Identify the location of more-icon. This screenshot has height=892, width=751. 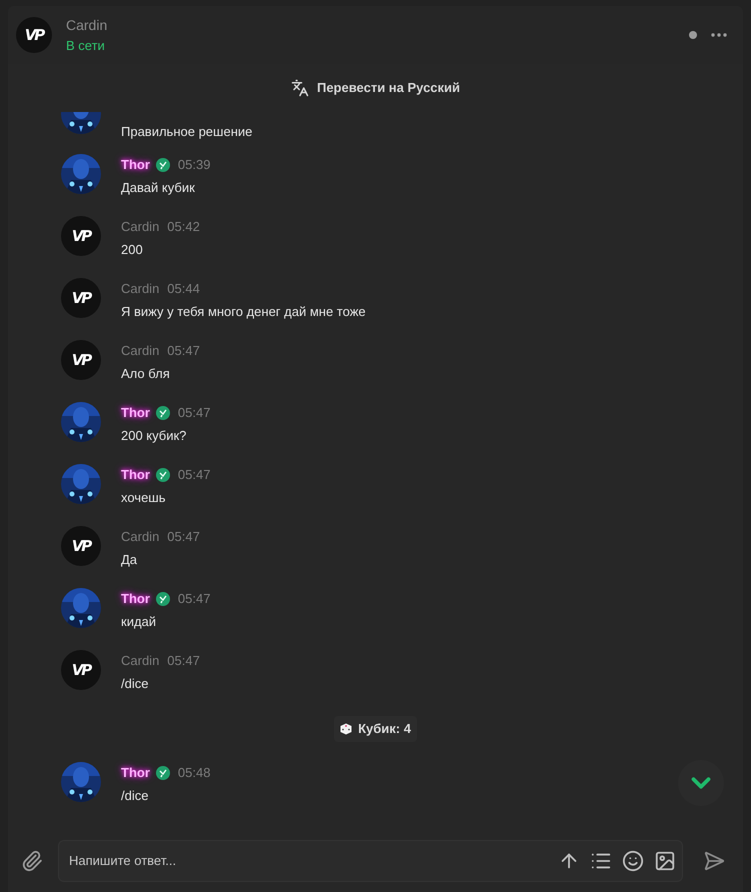
(719, 35).